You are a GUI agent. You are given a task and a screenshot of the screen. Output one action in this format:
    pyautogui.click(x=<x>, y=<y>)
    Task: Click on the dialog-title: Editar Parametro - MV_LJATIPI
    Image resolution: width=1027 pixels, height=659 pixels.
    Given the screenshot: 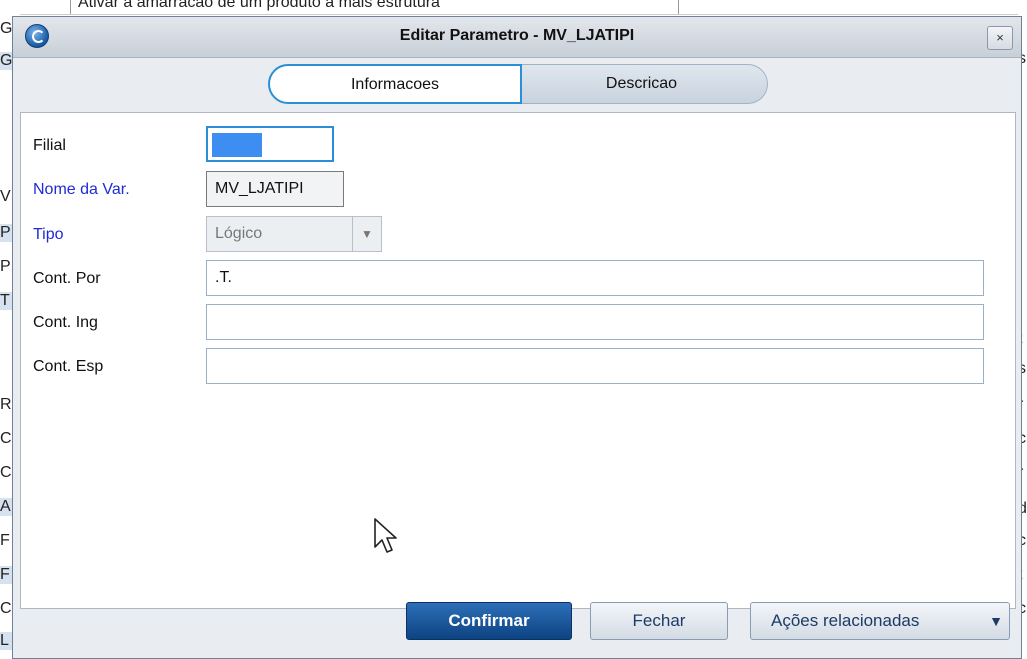 What is the action you would take?
    pyautogui.click(x=517, y=35)
    